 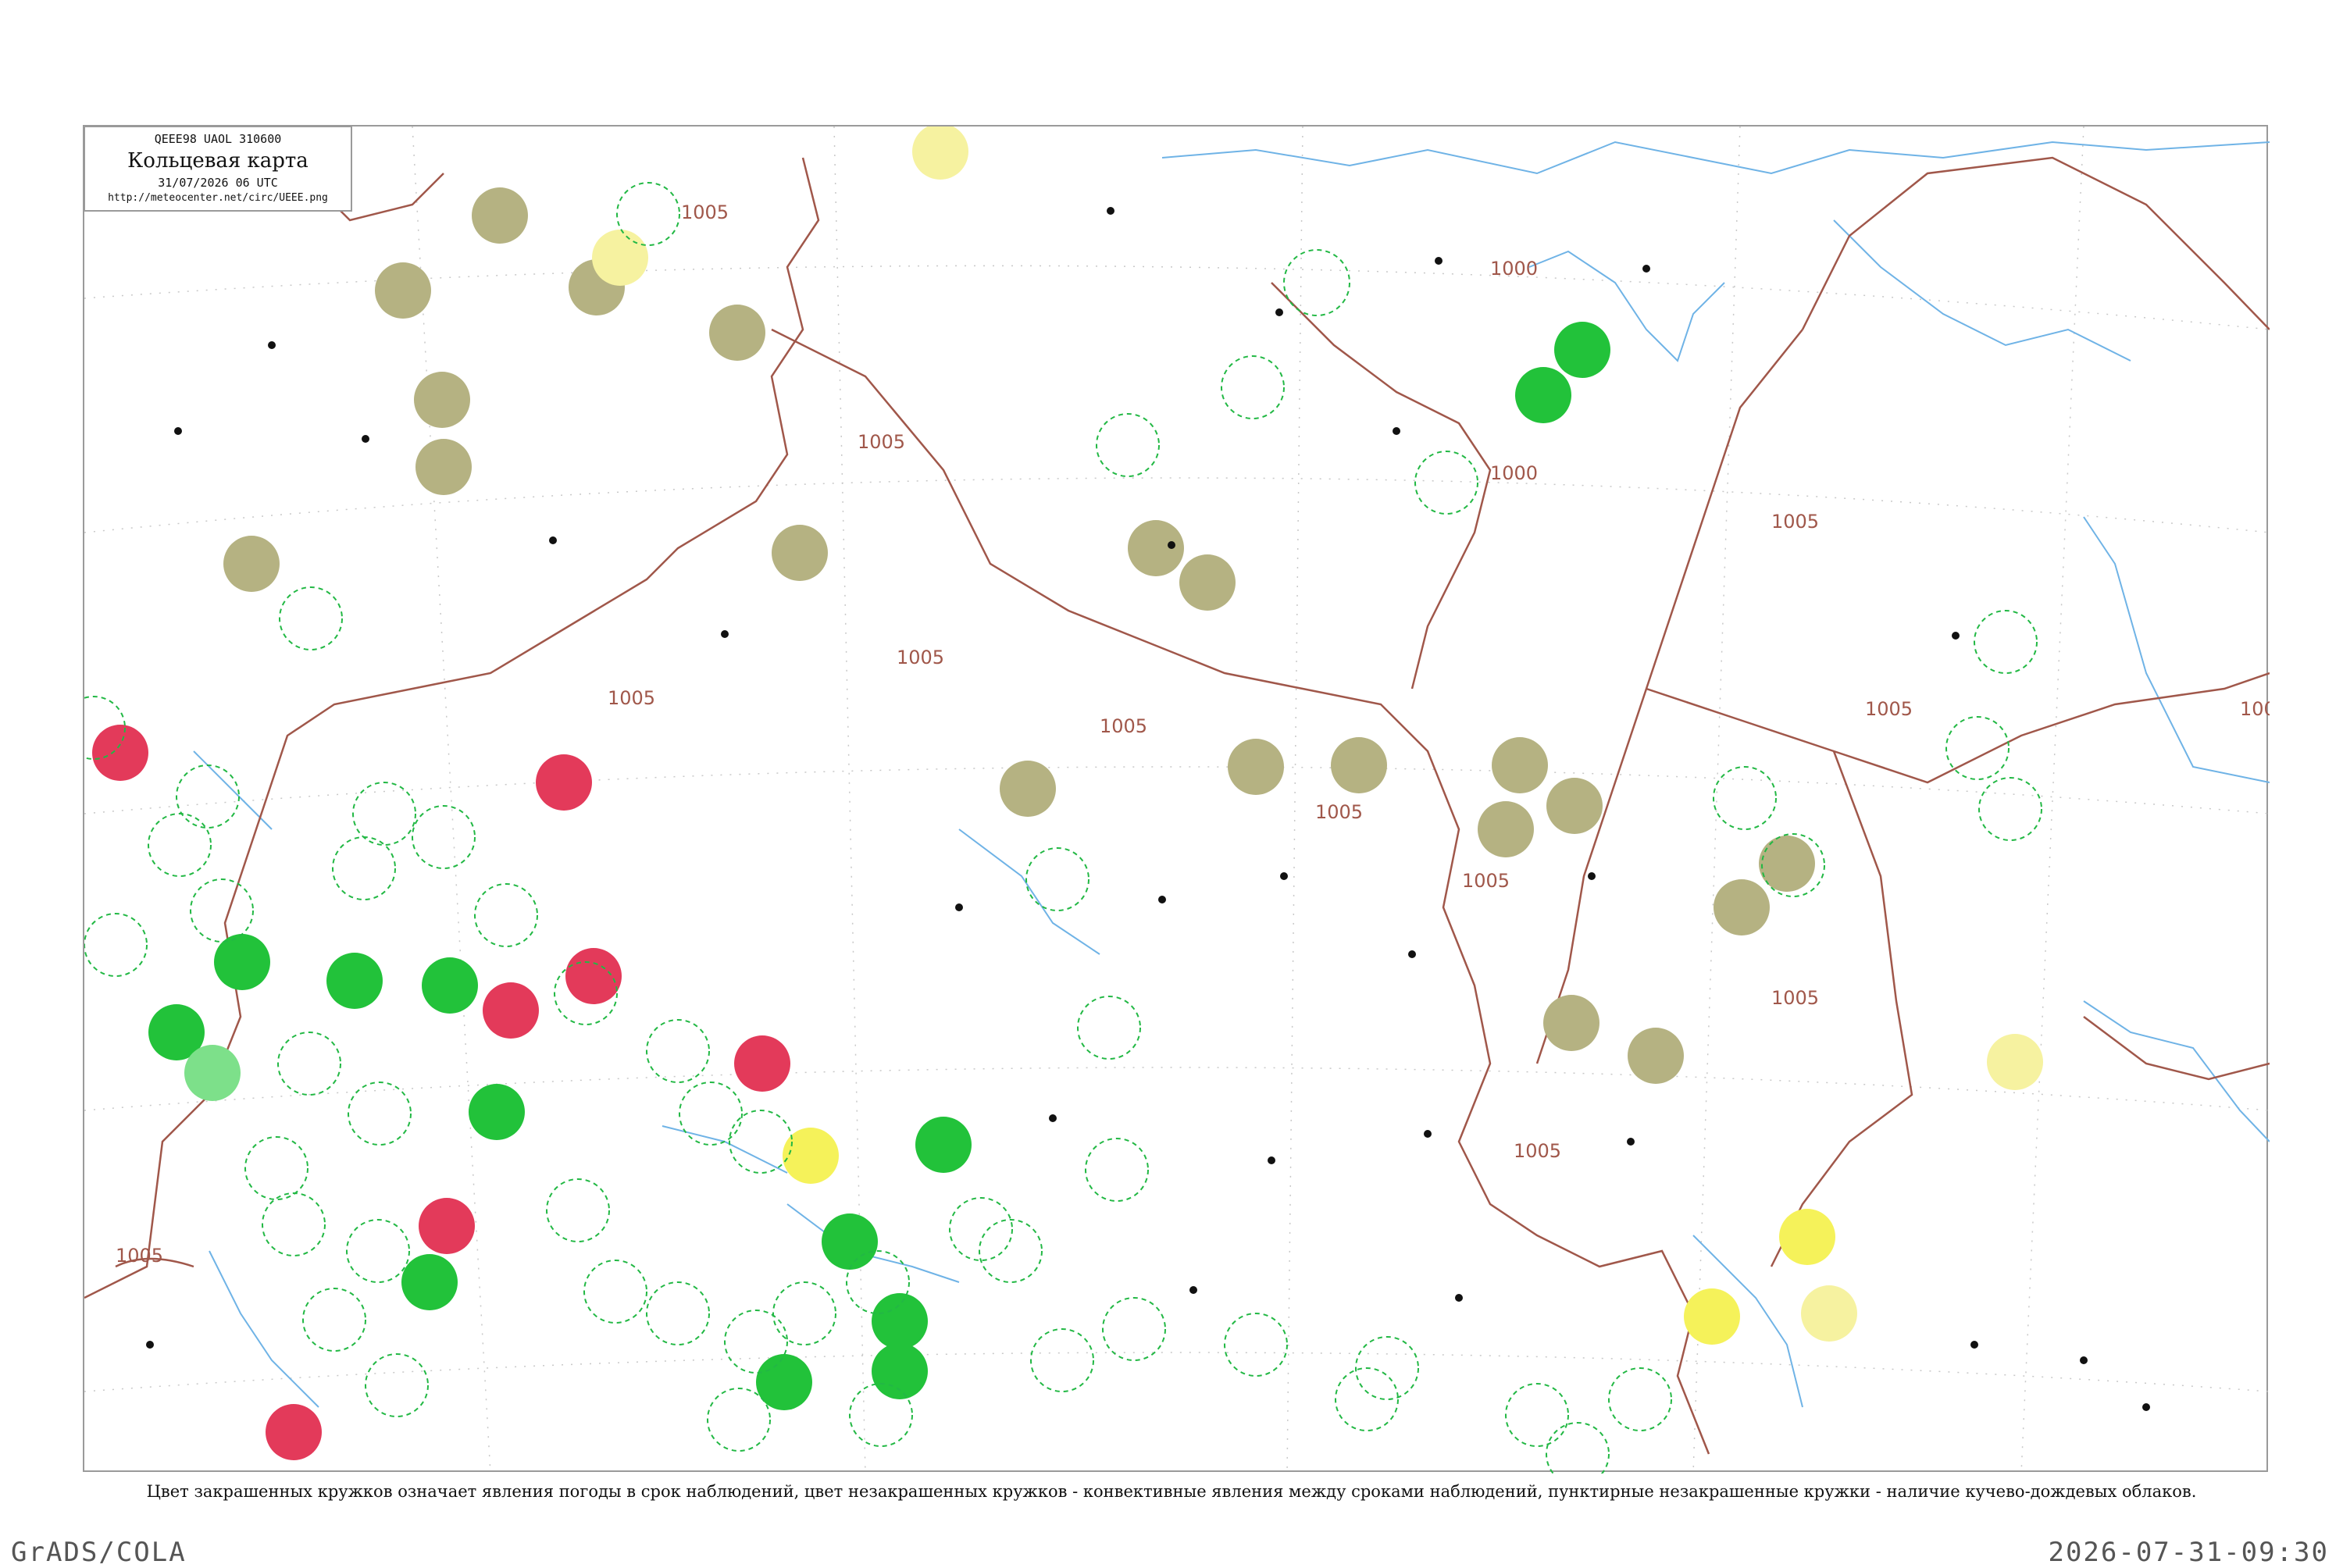 What do you see at coordinates (218, 183) in the screenshot?
I see `map-date: 31/07/2026 06 UTC` at bounding box center [218, 183].